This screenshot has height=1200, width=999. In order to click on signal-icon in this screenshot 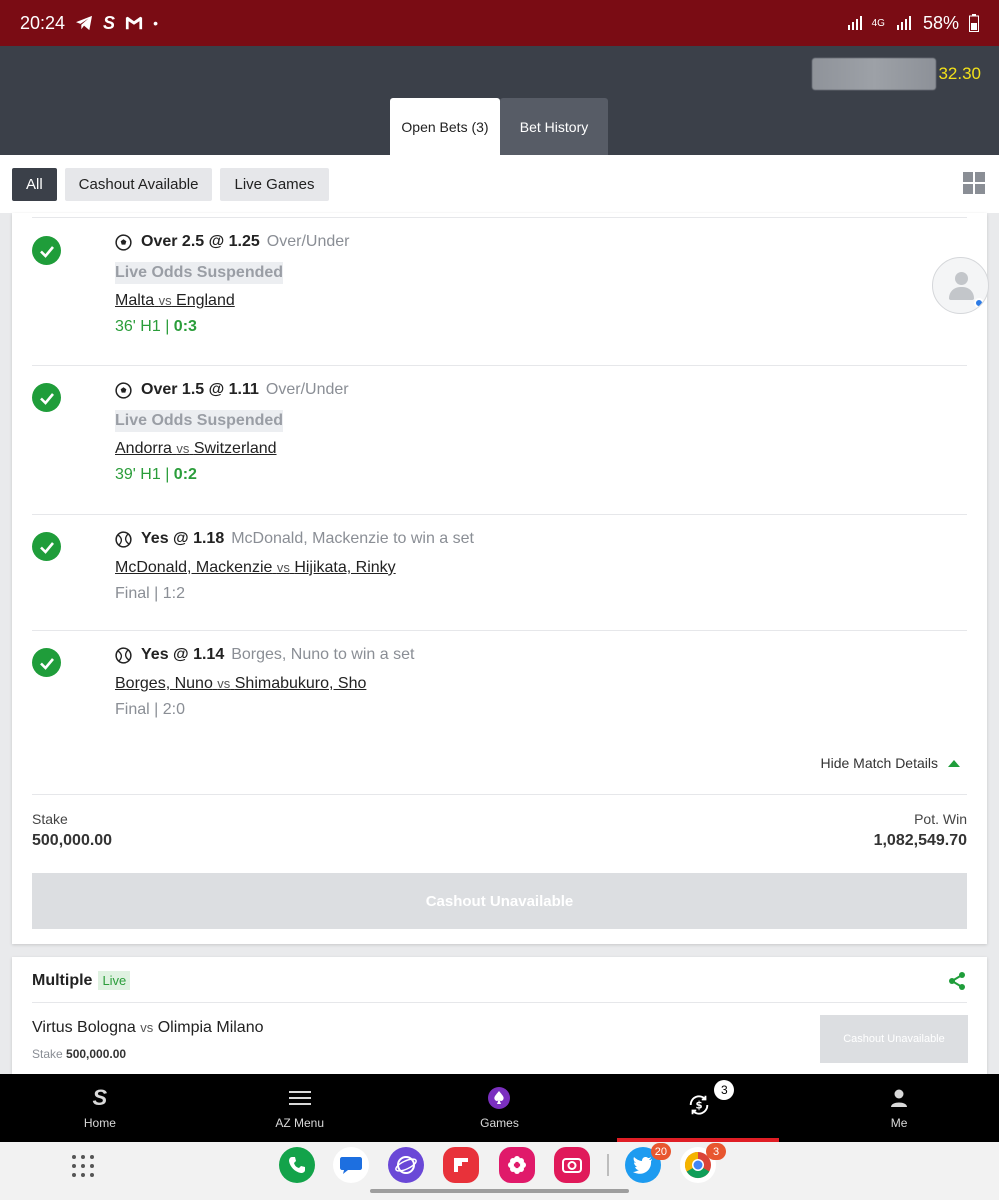, I will do `click(903, 23)`.